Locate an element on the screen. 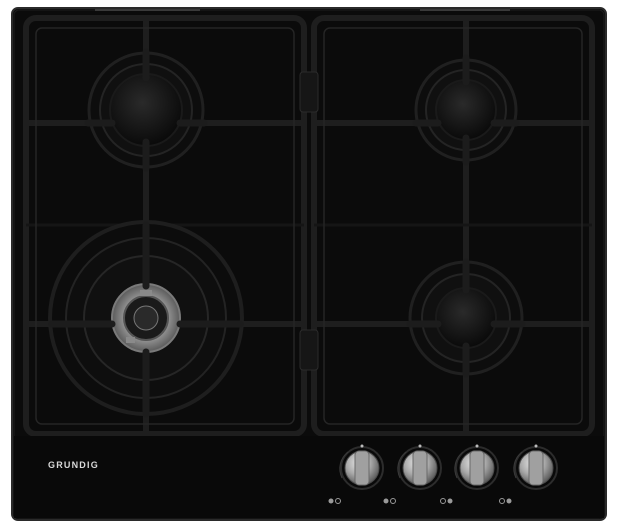 This screenshot has height=530, width=617. grate-divider-bottom is located at coordinates (309, 350).